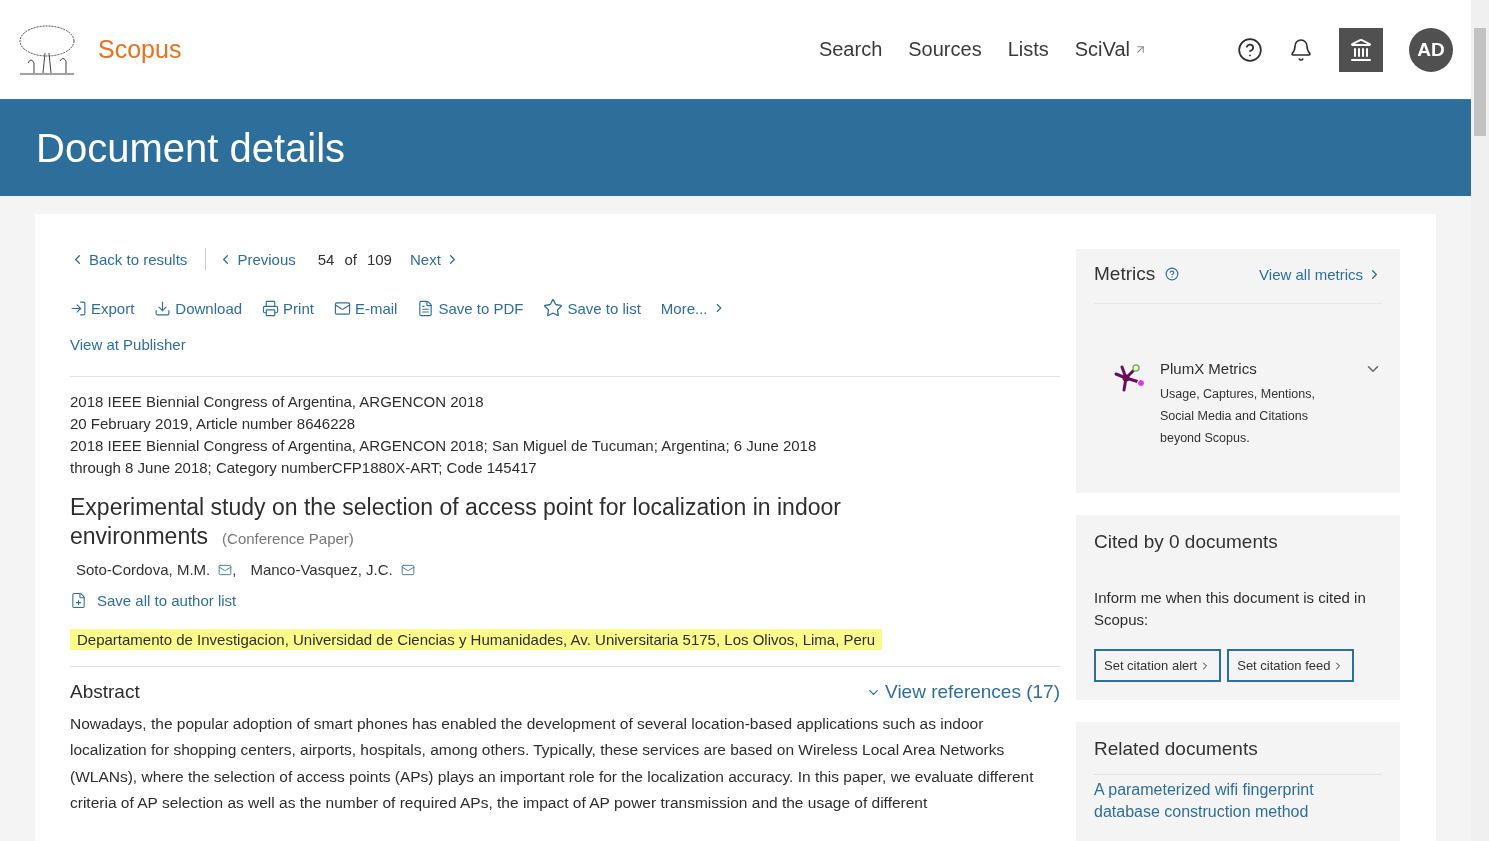  I want to click on nav-link: Search, so click(850, 49).